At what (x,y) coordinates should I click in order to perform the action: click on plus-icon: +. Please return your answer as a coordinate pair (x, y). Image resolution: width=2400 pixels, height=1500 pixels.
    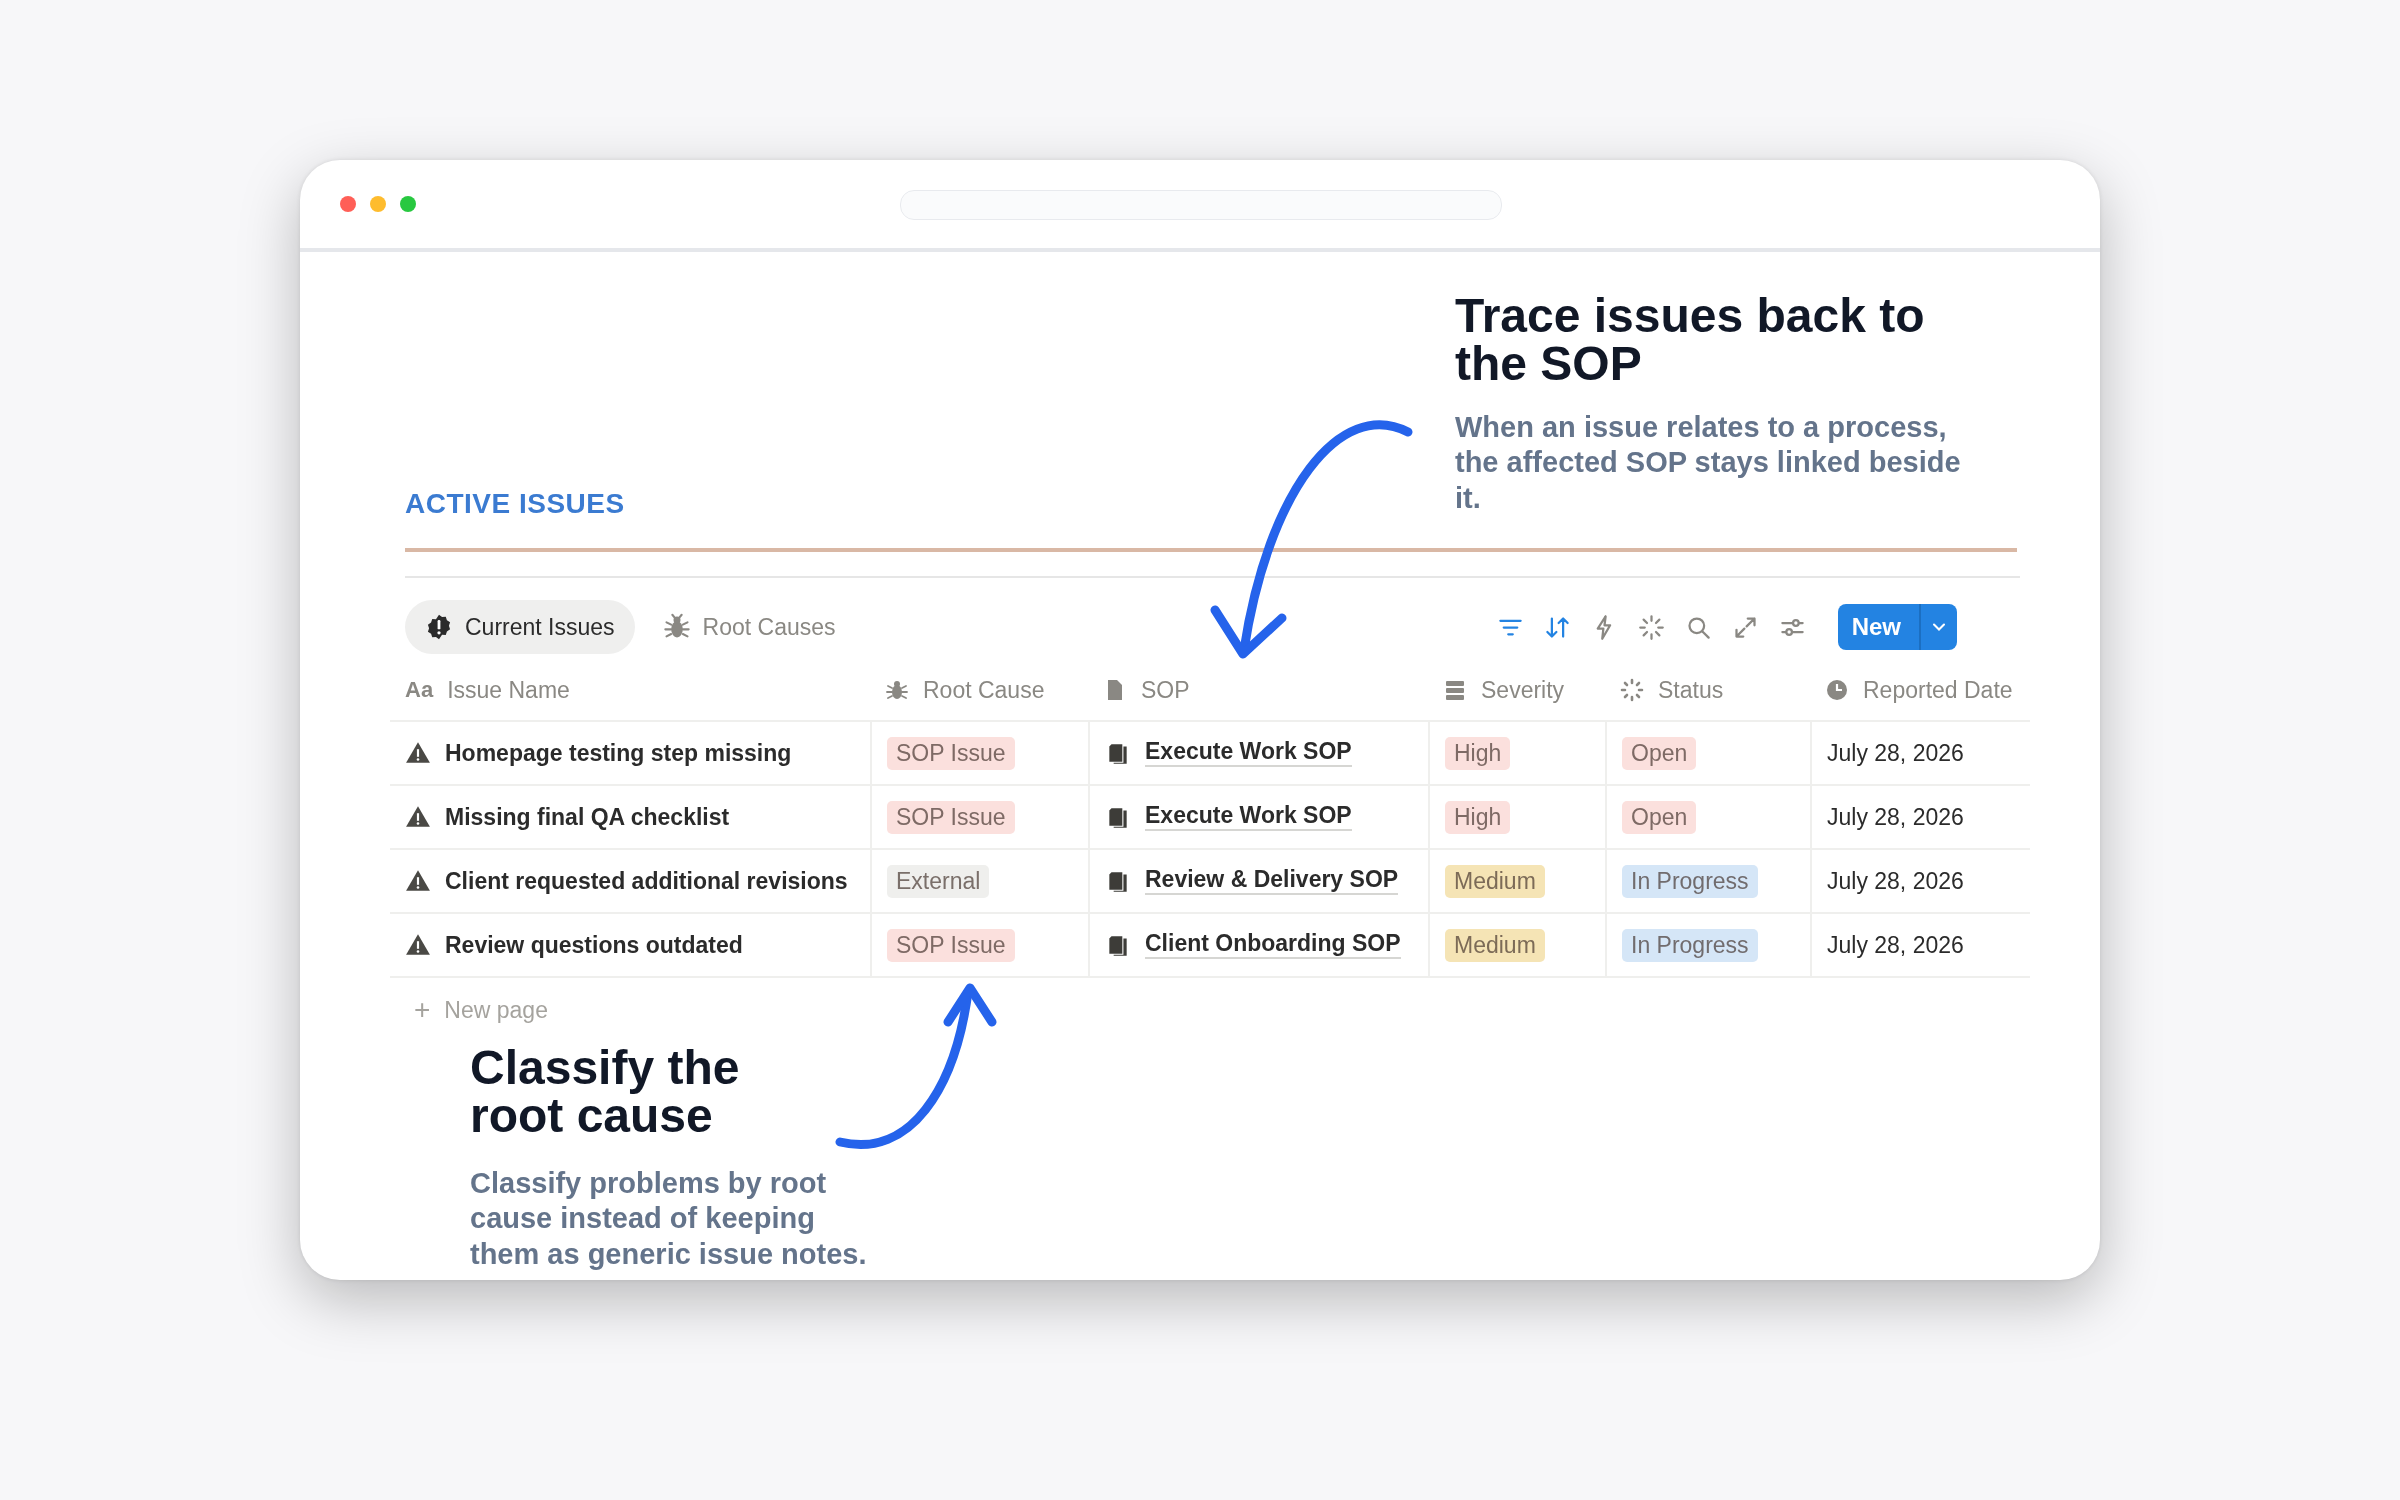
    Looking at the image, I should click on (422, 1010).